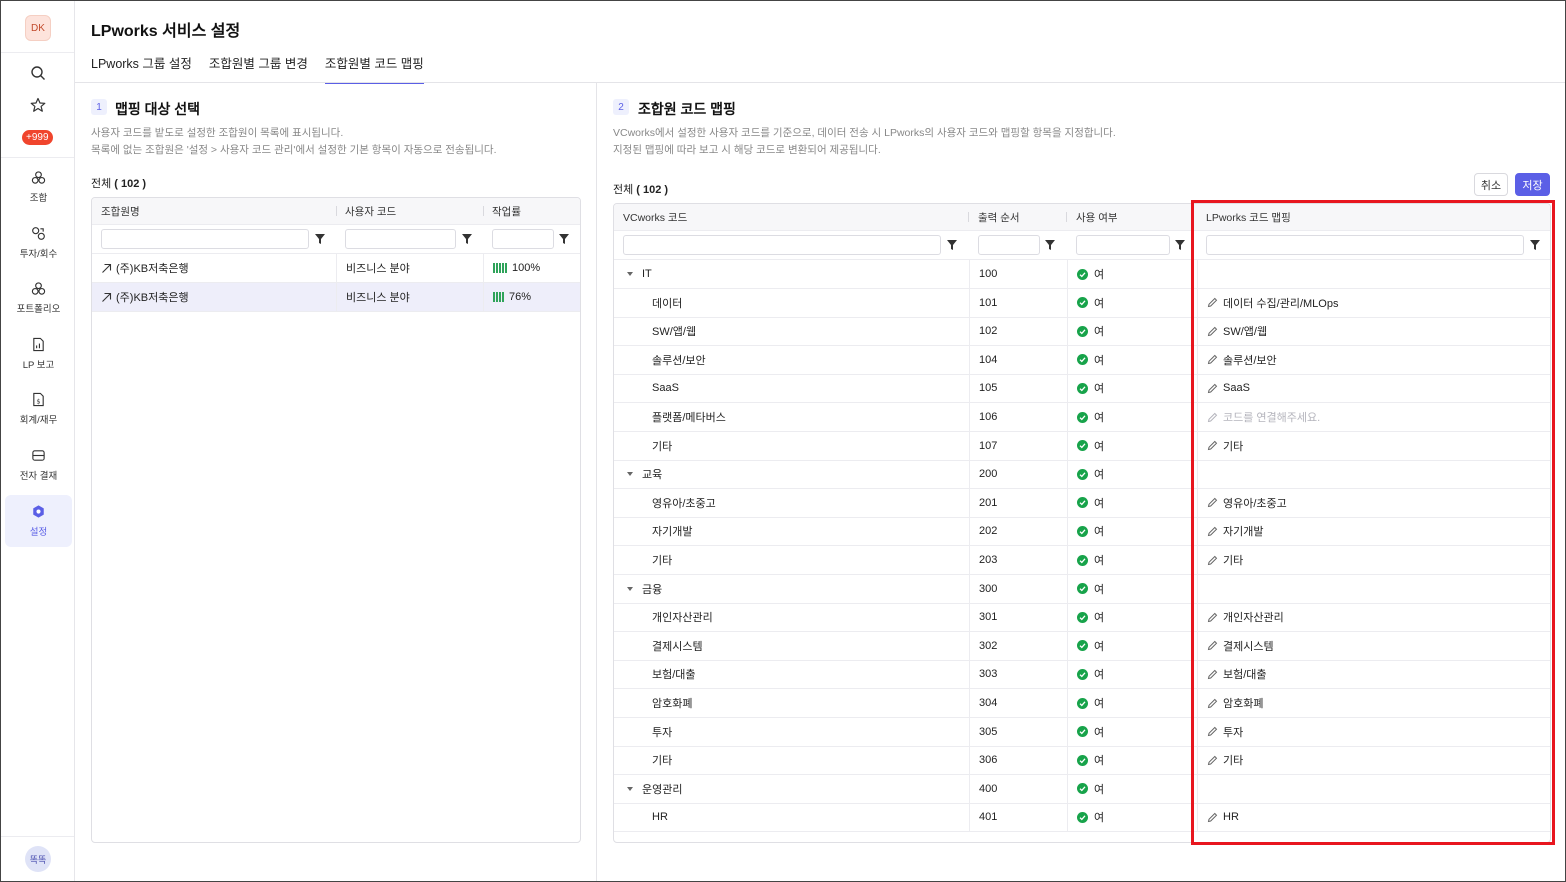 The image size is (1566, 882). What do you see at coordinates (37, 137) in the screenshot?
I see `notification-badge: +999` at bounding box center [37, 137].